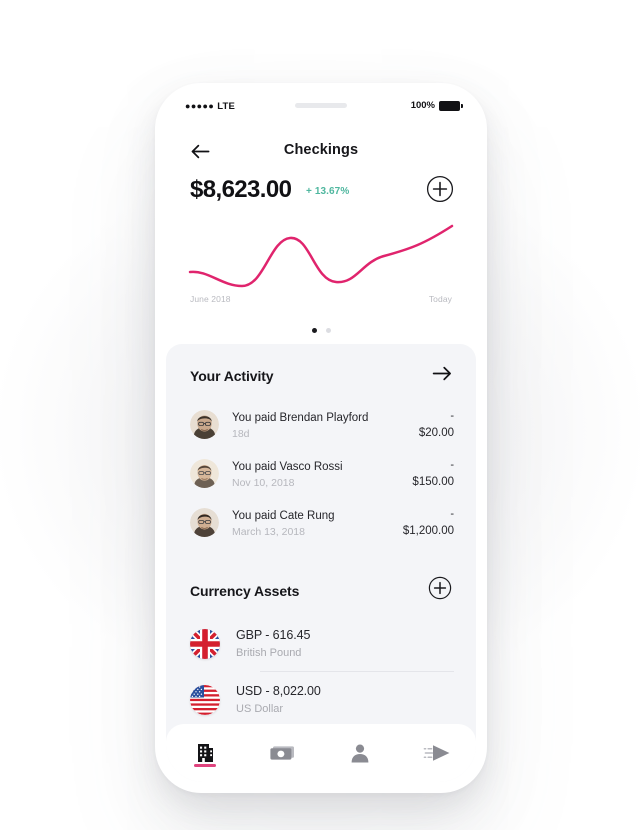  Describe the element at coordinates (287, 467) in the screenshot. I see `transaction-title: You paid Vasco Rossi` at that location.